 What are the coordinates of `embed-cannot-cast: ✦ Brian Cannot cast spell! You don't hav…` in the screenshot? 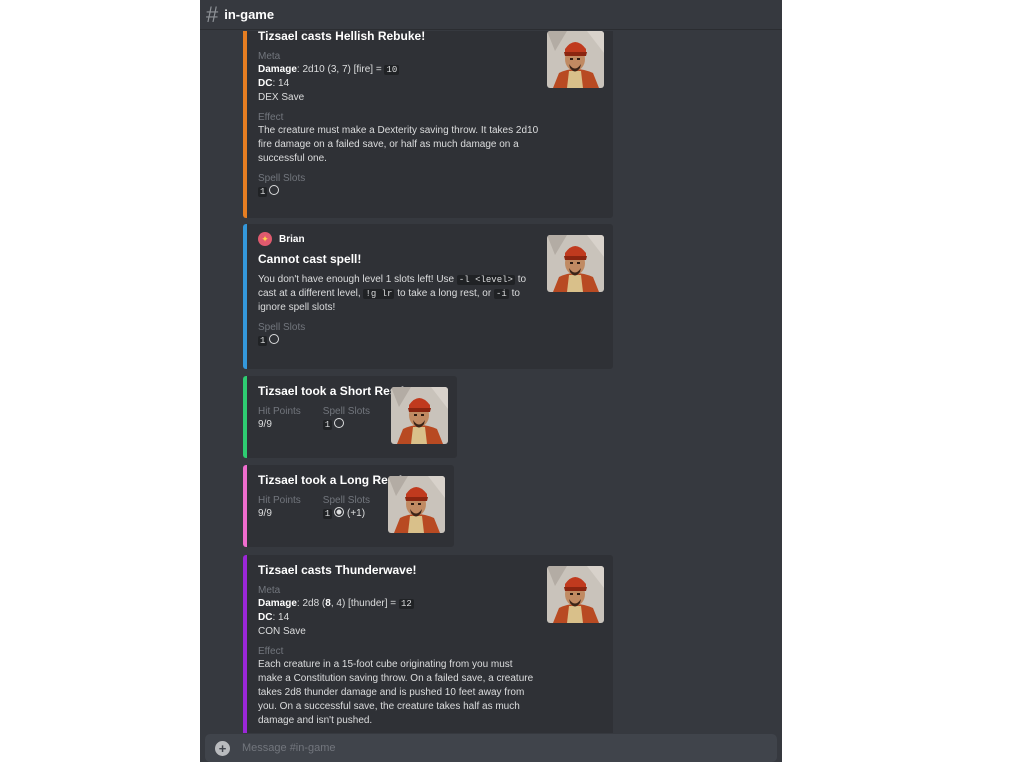 It's located at (428, 296).